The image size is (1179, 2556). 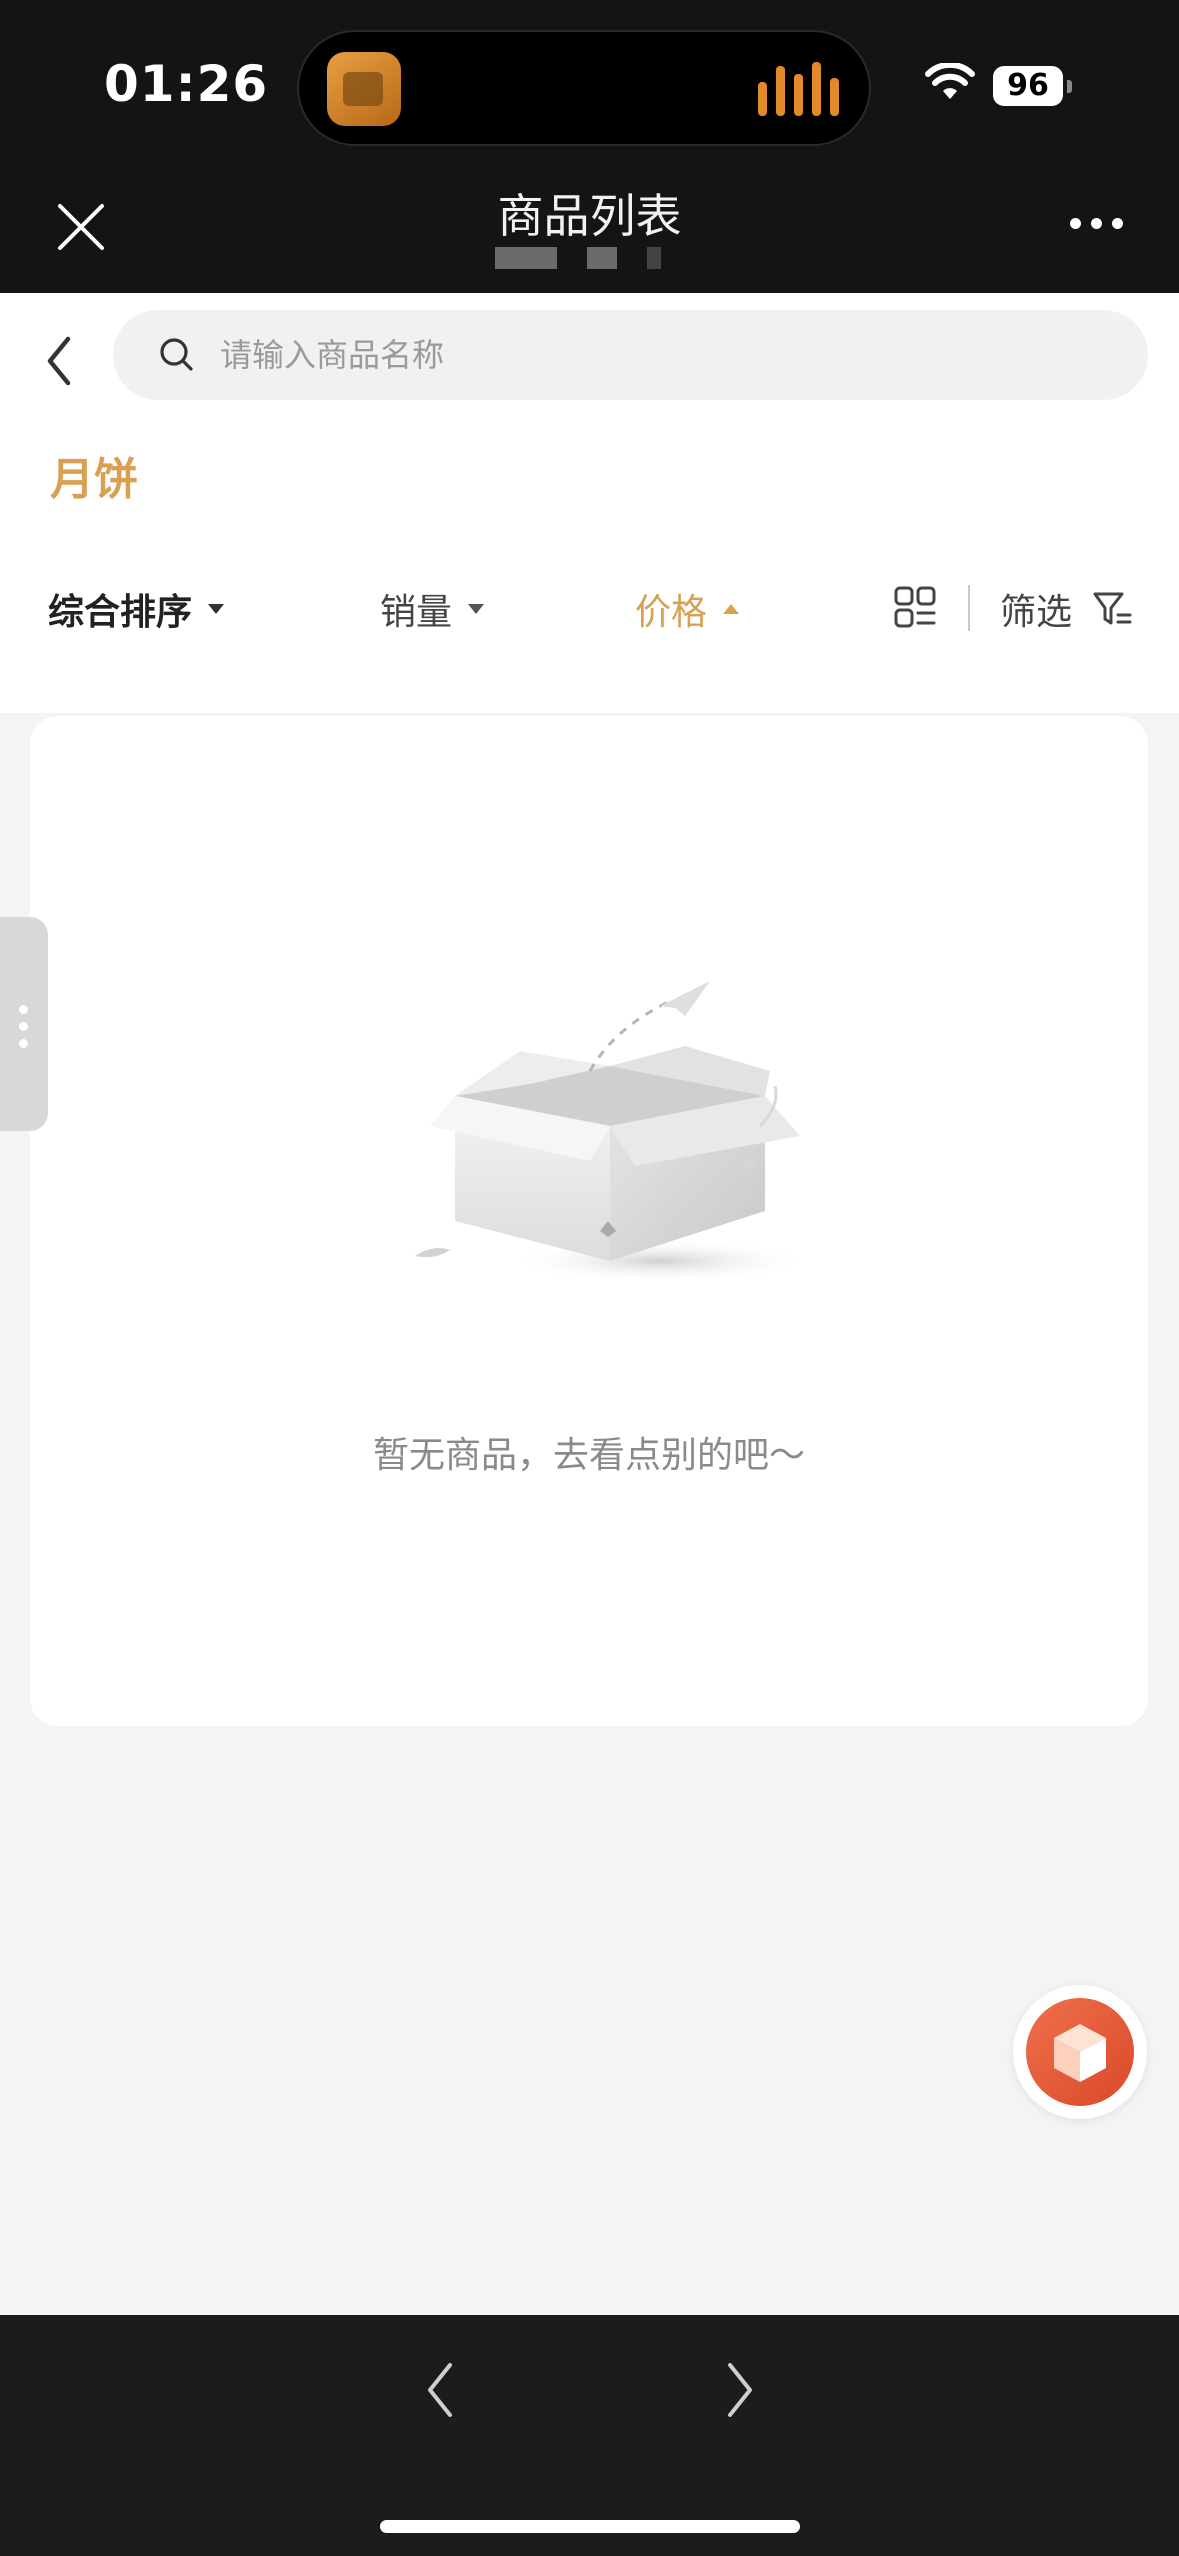 What do you see at coordinates (440, 2390) in the screenshot?
I see `nav-back-icon` at bounding box center [440, 2390].